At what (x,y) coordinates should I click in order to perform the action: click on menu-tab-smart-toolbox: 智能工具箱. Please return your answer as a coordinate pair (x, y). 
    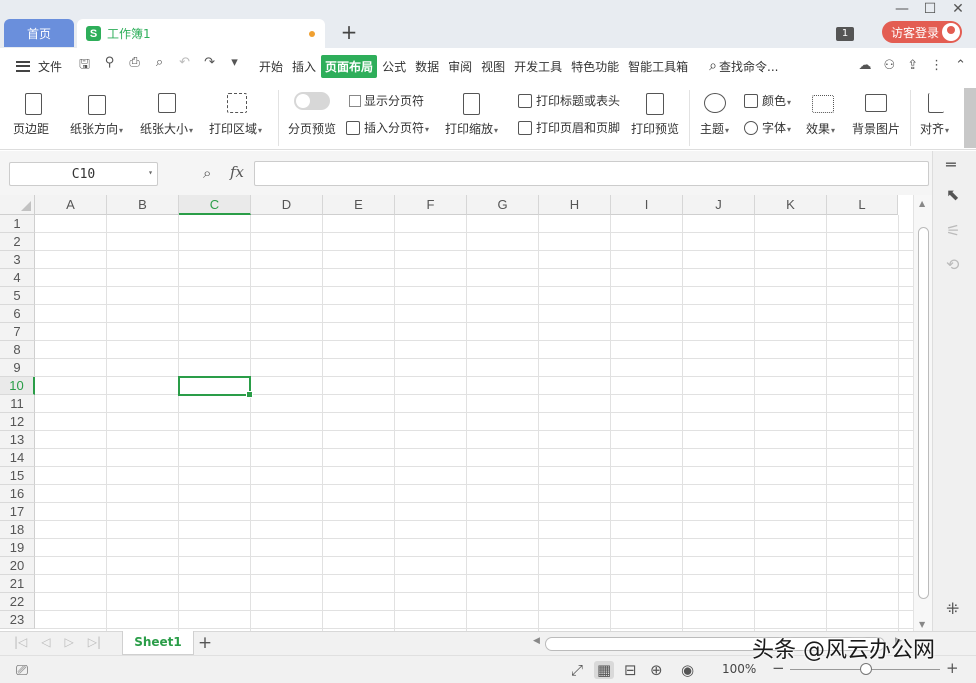
    Looking at the image, I should click on (658, 66).